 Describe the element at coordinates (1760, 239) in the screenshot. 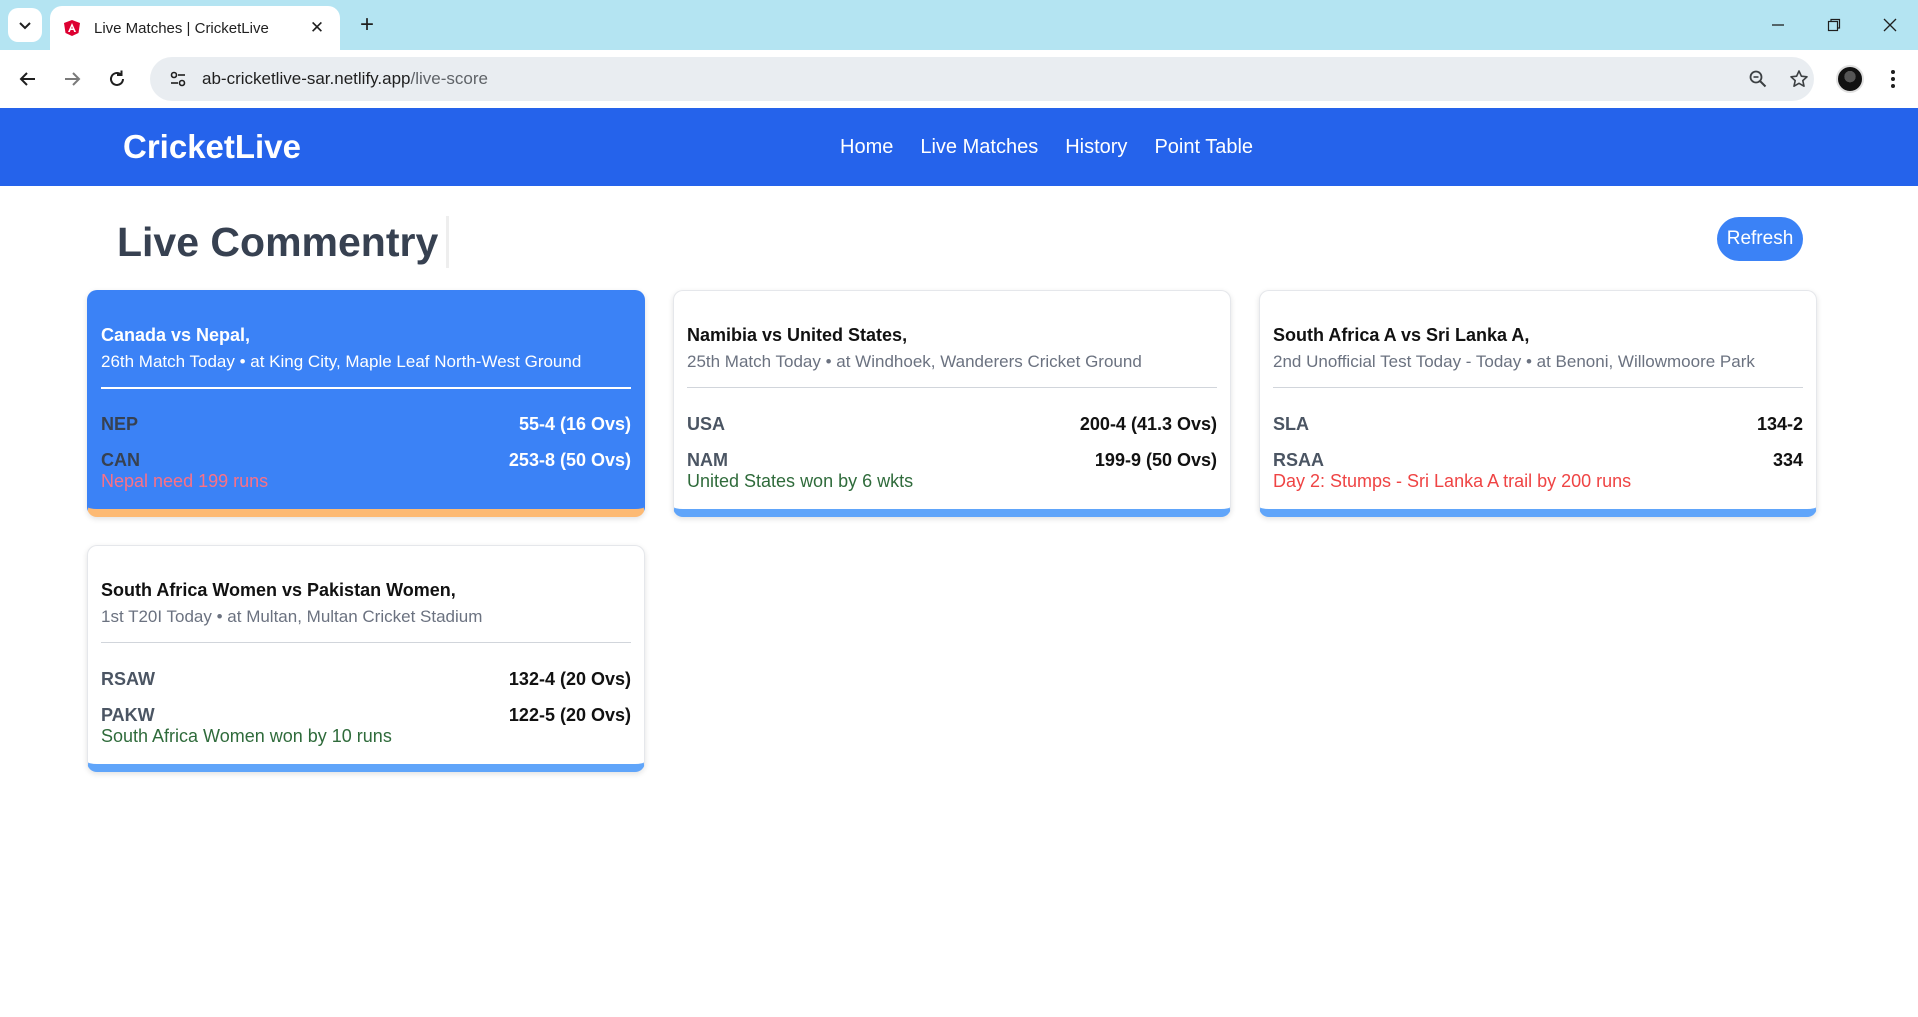

I see `refresh-button: Refresh` at that location.